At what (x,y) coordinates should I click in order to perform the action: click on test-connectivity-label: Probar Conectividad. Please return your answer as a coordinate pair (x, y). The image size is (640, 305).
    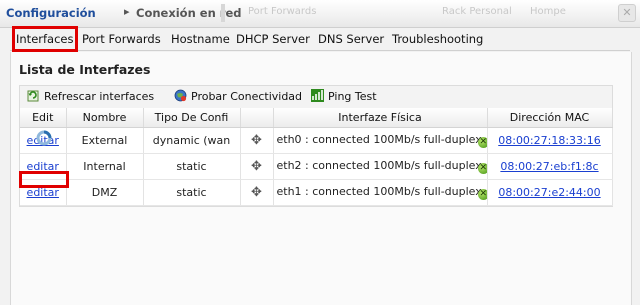
    Looking at the image, I should click on (247, 96).